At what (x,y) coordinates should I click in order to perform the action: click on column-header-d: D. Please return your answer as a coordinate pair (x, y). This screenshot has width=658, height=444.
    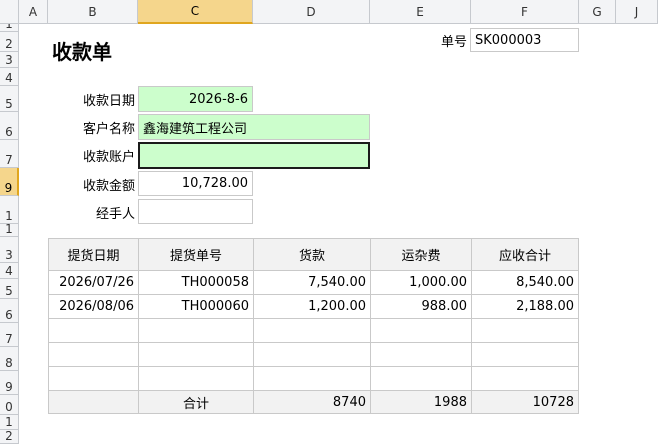
    Looking at the image, I should click on (311, 12).